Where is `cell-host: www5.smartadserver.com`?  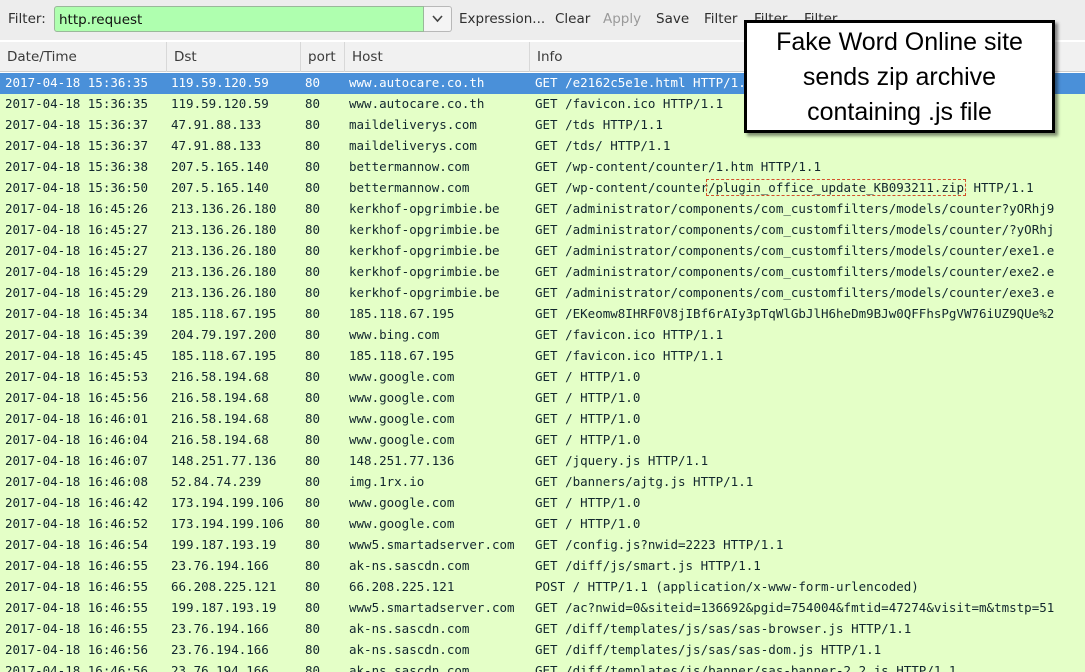 cell-host: www5.smartadserver.com is located at coordinates (432, 544).